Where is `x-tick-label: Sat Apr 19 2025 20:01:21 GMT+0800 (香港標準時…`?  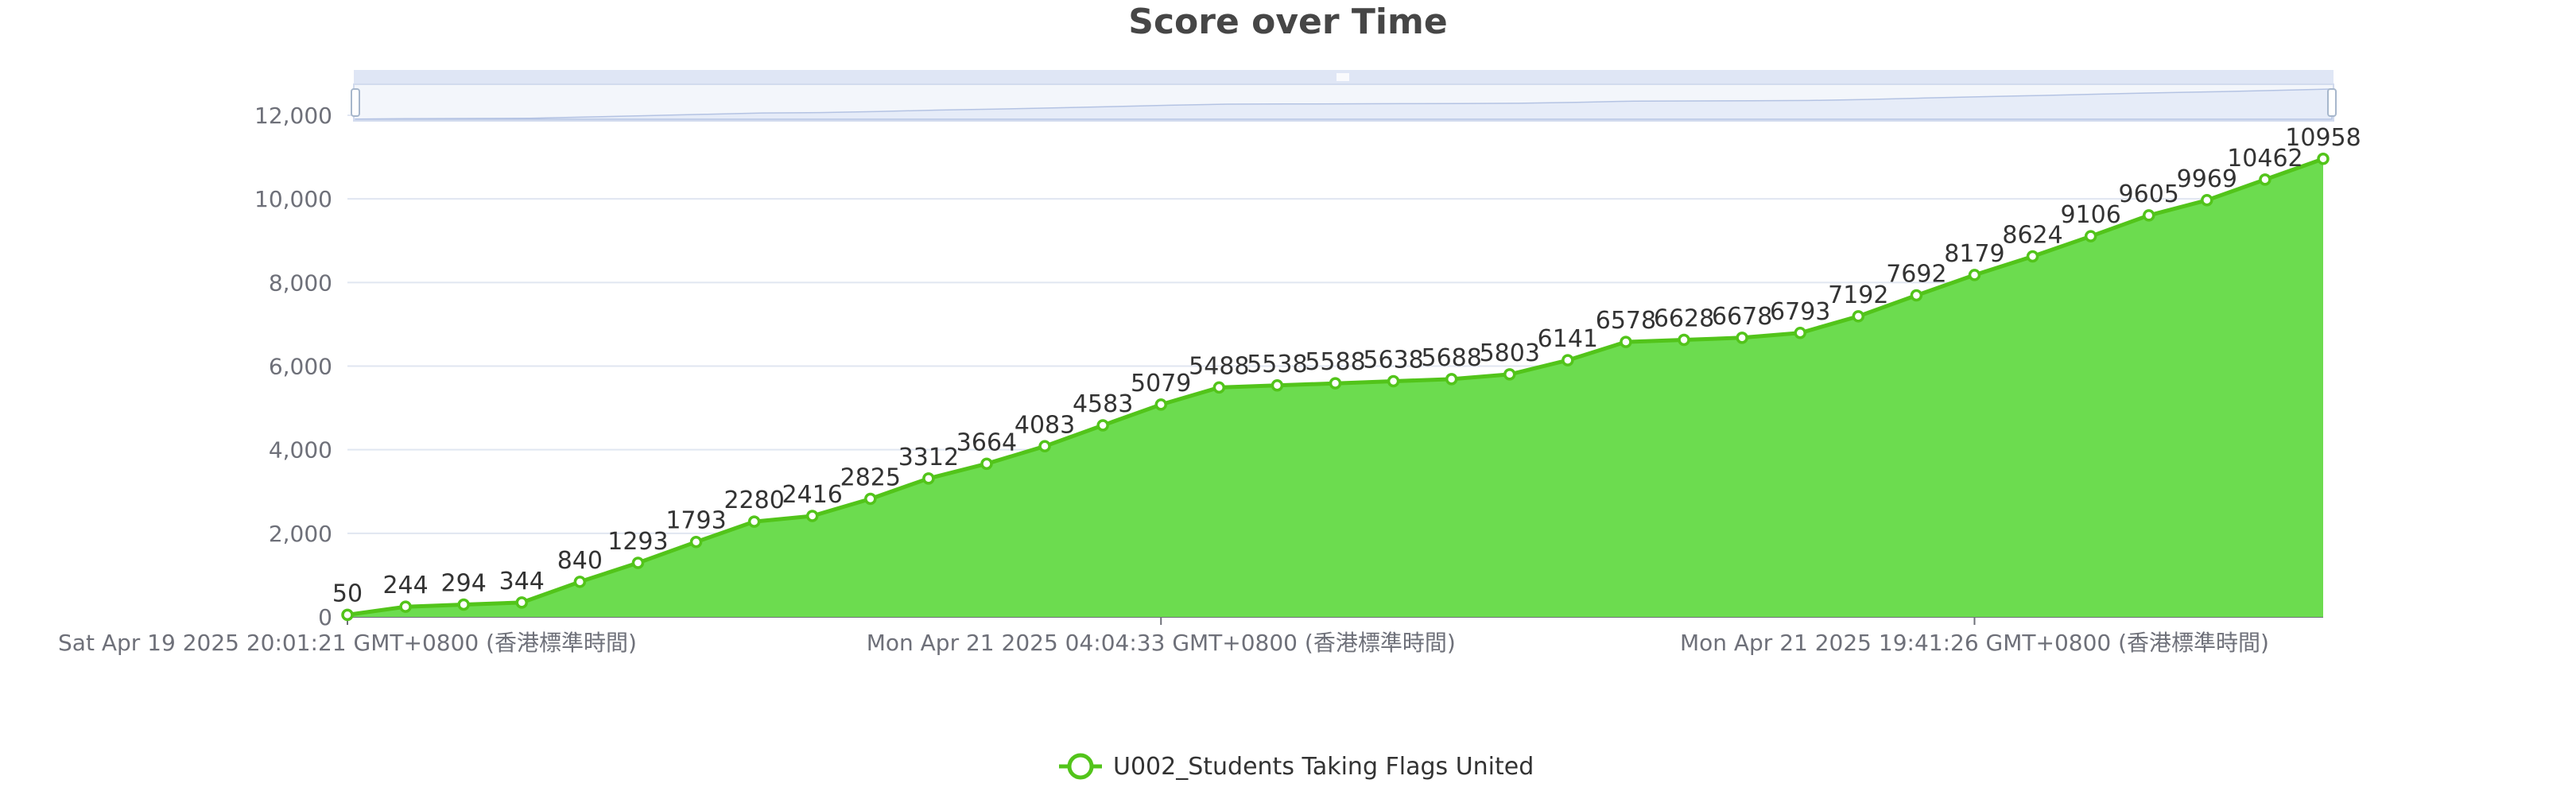 x-tick-label: Sat Apr 19 2025 20:01:21 GMT+0800 (香港標準時… is located at coordinates (347, 643).